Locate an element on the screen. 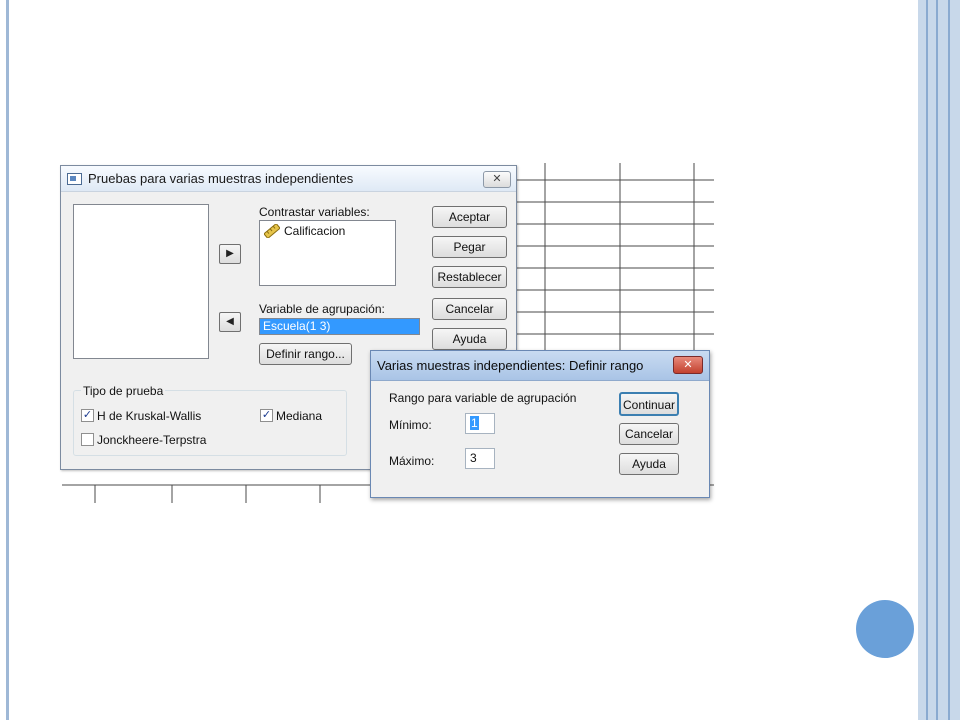 The width and height of the screenshot is (960, 720). grouping-variable-field: Escuela(1 3) is located at coordinates (339, 326).